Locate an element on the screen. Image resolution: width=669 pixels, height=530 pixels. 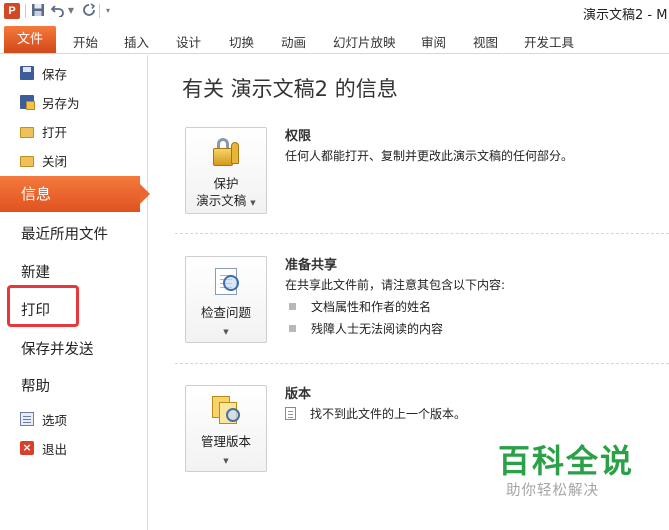
tab-transitions: 切换 is located at coordinates (241, 41).